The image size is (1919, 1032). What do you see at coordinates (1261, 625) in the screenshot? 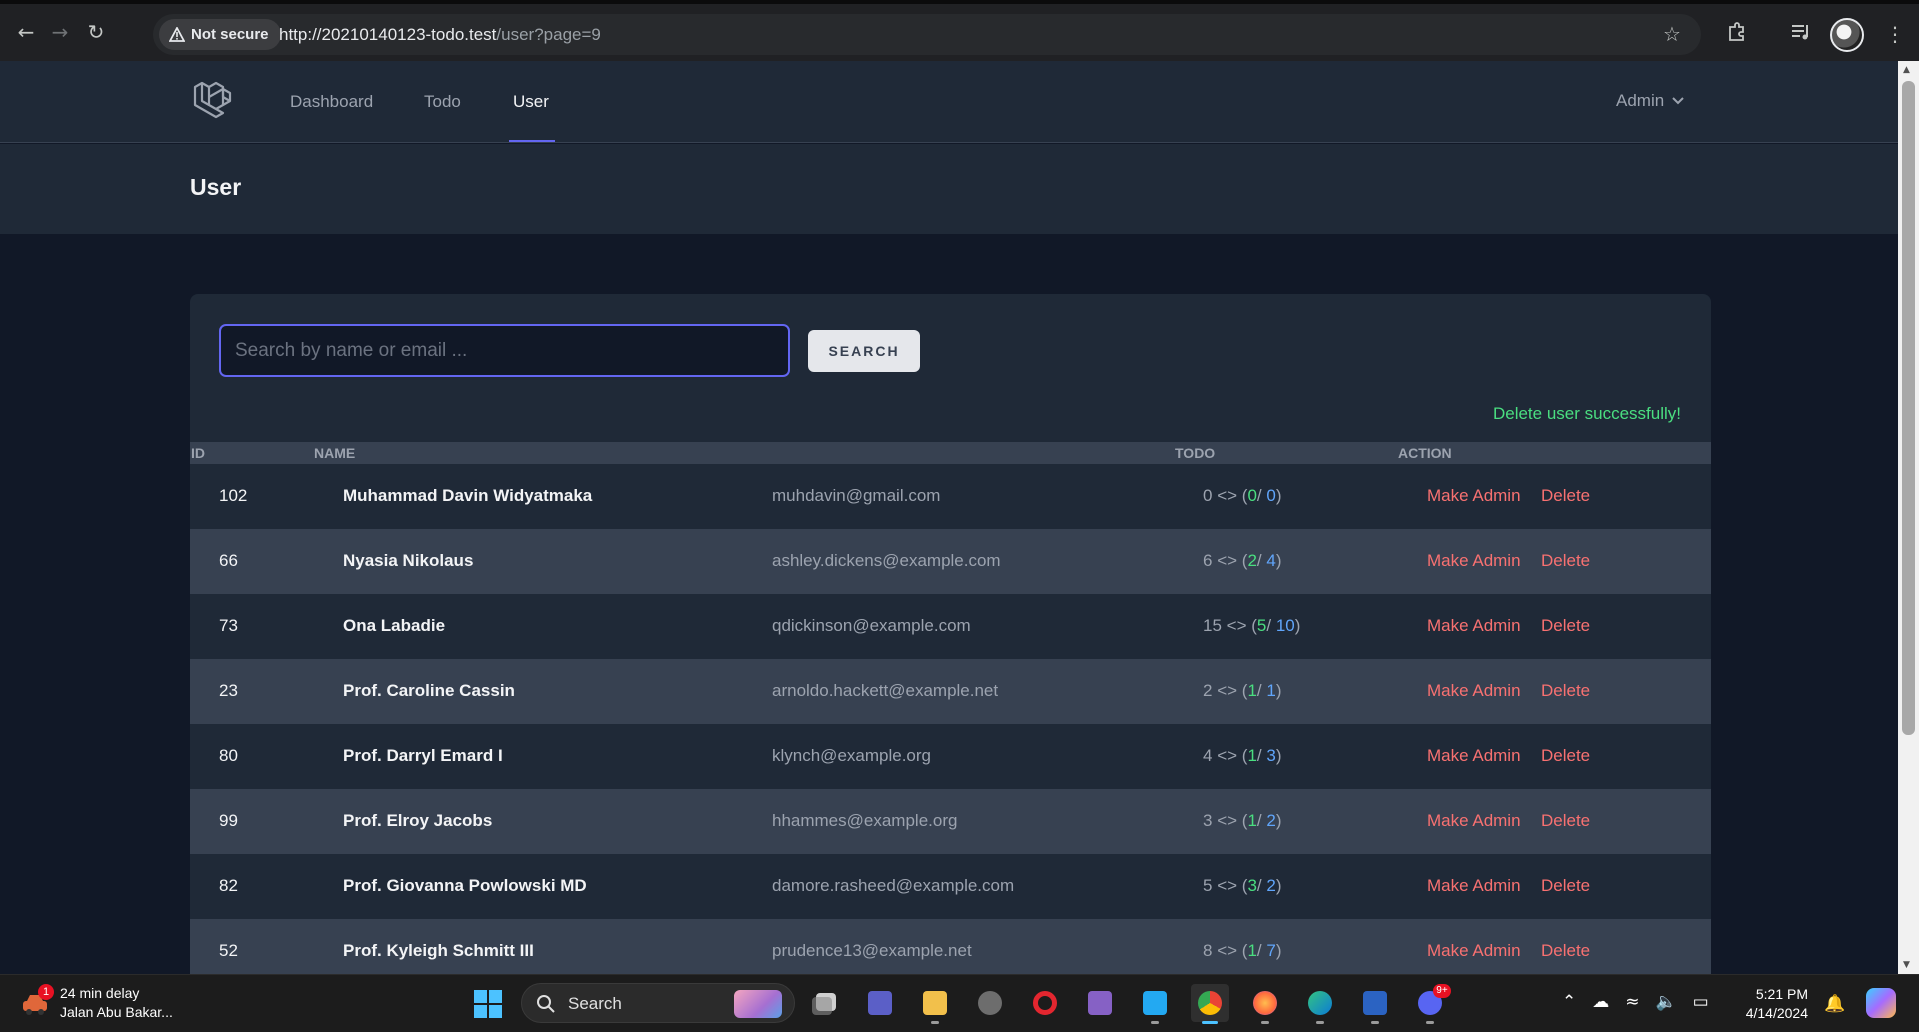
I see `todo-done: 5` at bounding box center [1261, 625].